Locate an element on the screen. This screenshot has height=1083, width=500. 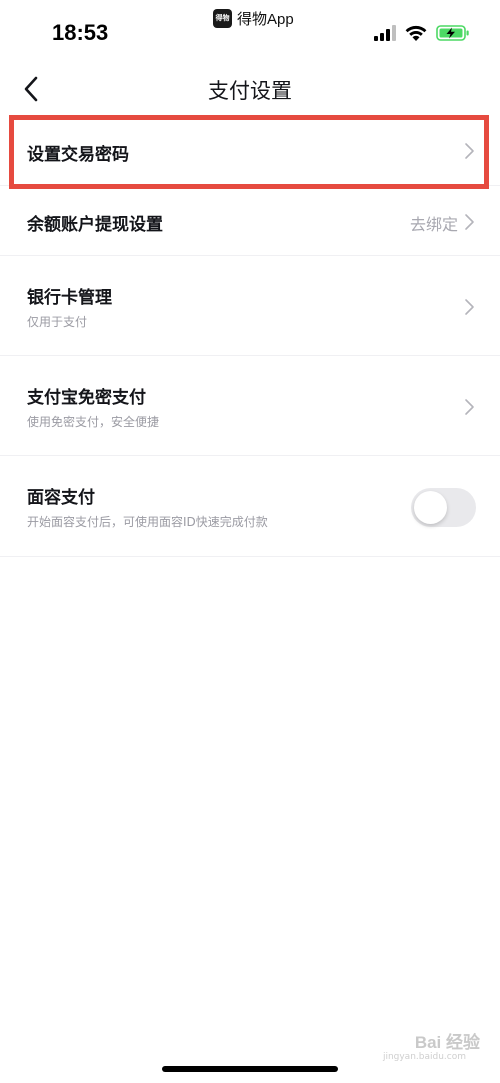
row-title: 面容支付 is located at coordinates (61, 498).